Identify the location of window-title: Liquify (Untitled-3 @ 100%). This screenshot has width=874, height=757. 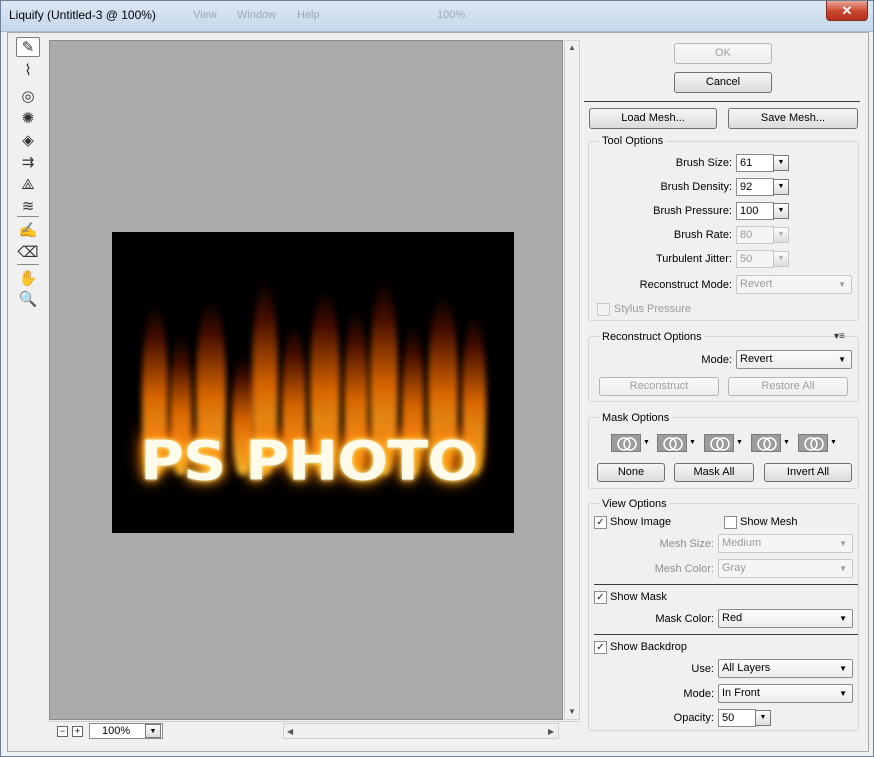
(82, 15).